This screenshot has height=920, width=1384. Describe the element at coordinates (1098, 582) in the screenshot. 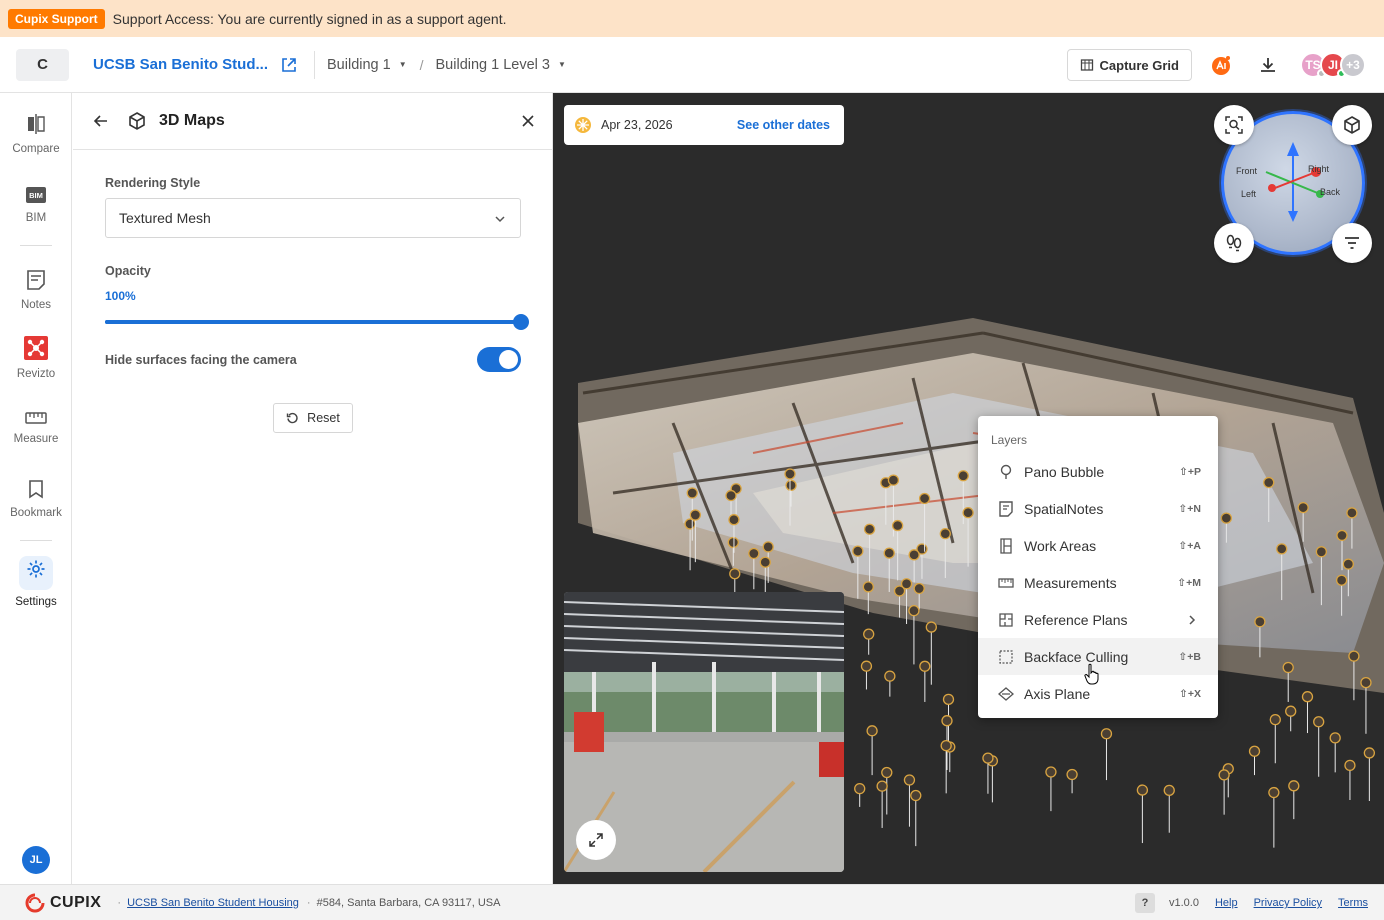

I see `layer-item-measurements: Measurements ⇧+M` at that location.